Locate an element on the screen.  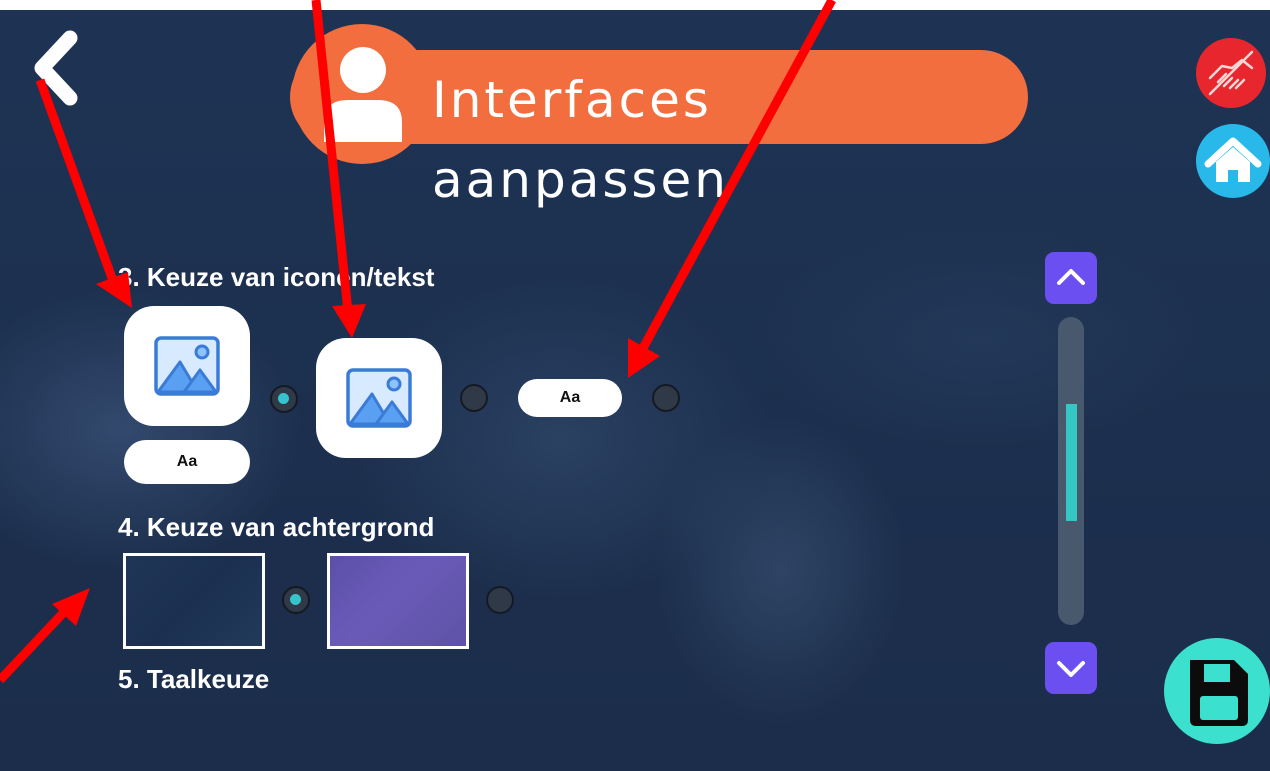
floppy-disk-icon is located at coordinates (1219, 693).